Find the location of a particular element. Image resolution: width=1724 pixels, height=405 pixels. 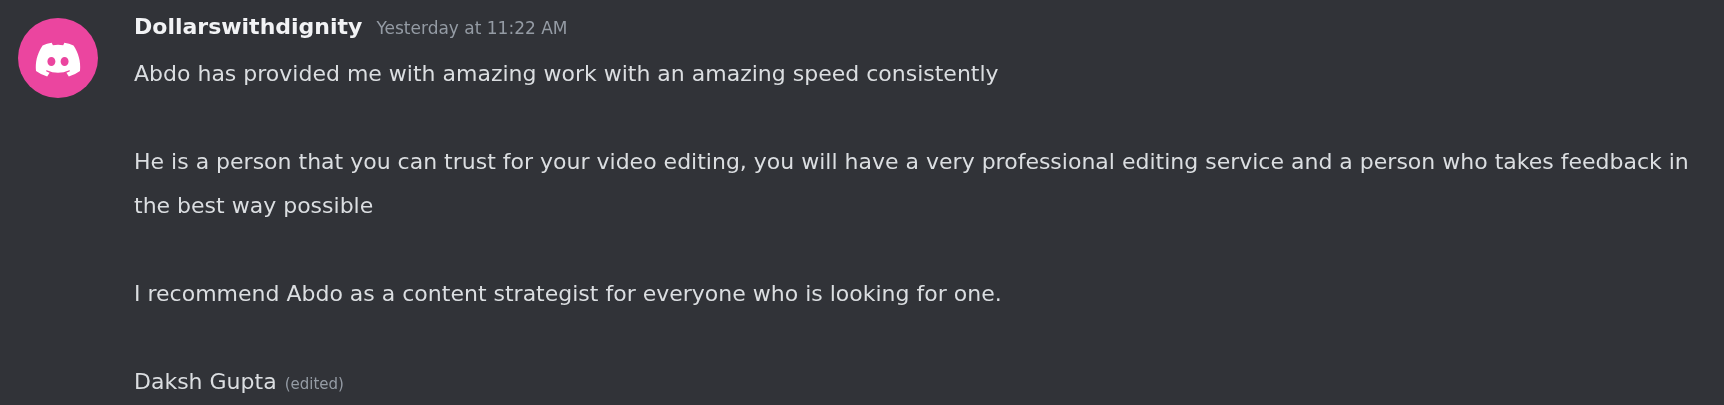

message-text: Abdo has provided me with amazing work with an amazing speed consistently is located at coordinates (567, 74).